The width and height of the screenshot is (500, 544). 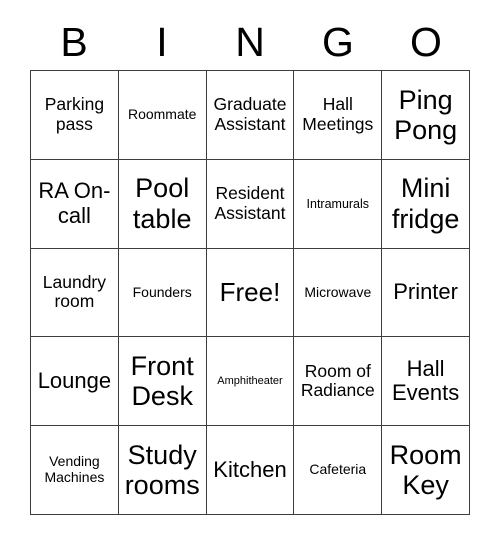 I want to click on bingo-cell-label: Kitchen, so click(x=250, y=469).